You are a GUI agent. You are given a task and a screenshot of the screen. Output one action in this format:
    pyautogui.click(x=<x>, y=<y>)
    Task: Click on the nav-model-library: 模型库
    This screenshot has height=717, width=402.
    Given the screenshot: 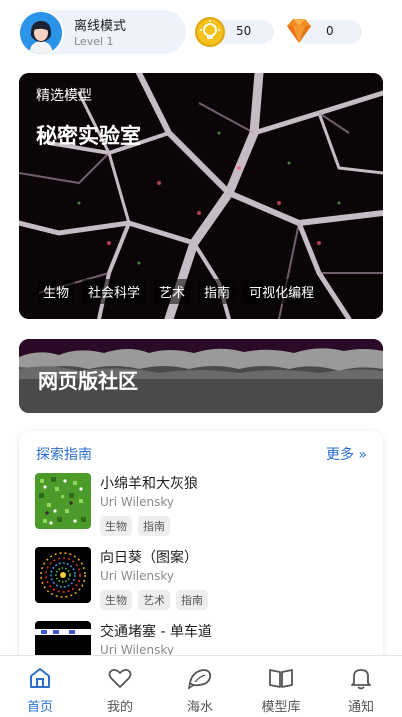 What is the action you would take?
    pyautogui.click(x=281, y=686)
    